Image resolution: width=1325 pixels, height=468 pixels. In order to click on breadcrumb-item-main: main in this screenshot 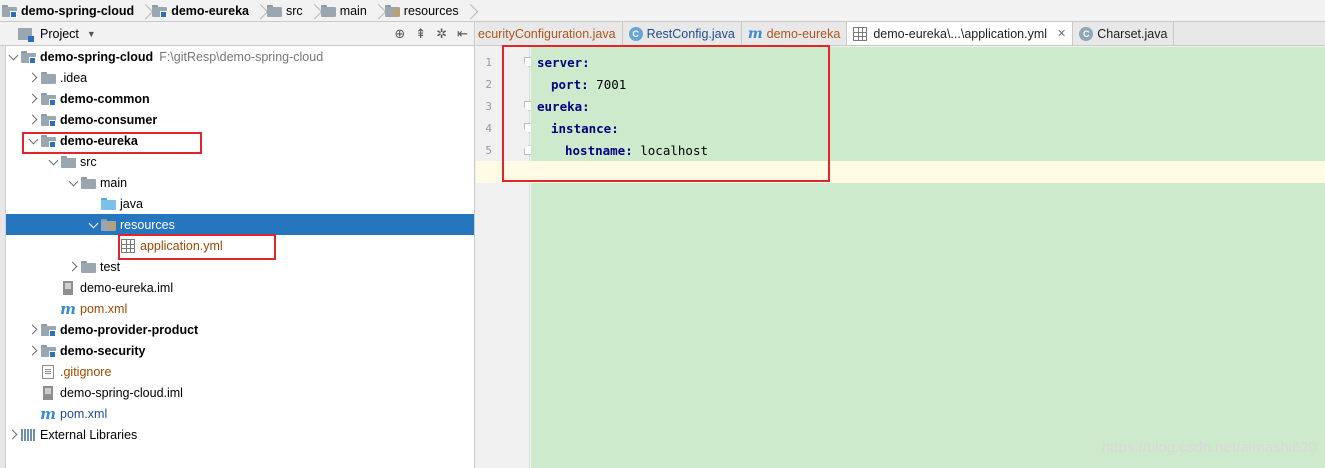, I will do `click(346, 11)`.